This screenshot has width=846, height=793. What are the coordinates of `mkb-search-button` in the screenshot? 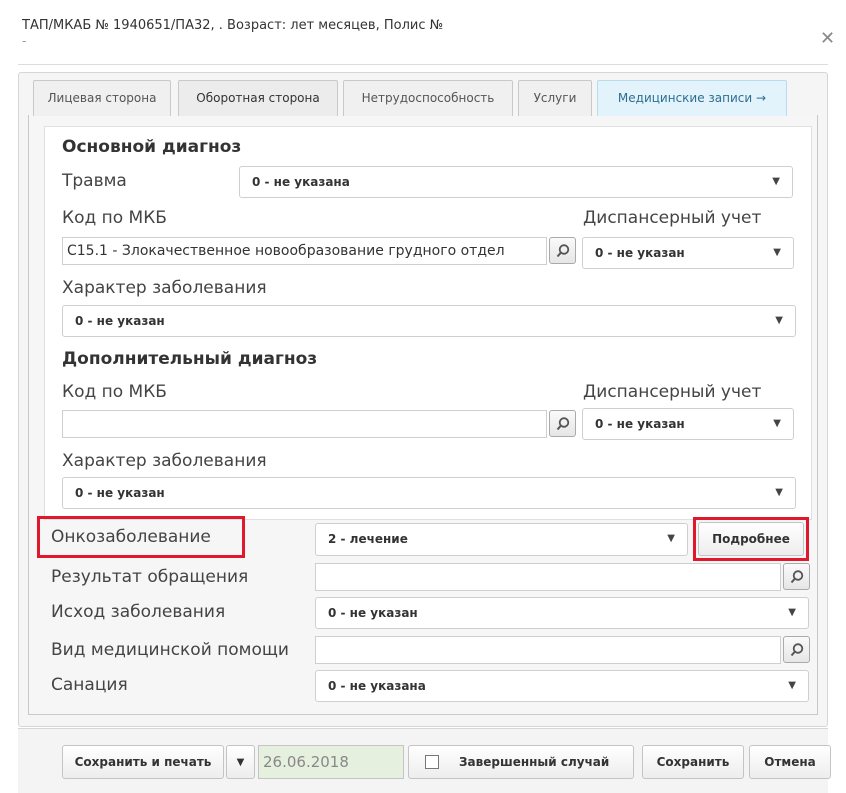 It's located at (562, 250).